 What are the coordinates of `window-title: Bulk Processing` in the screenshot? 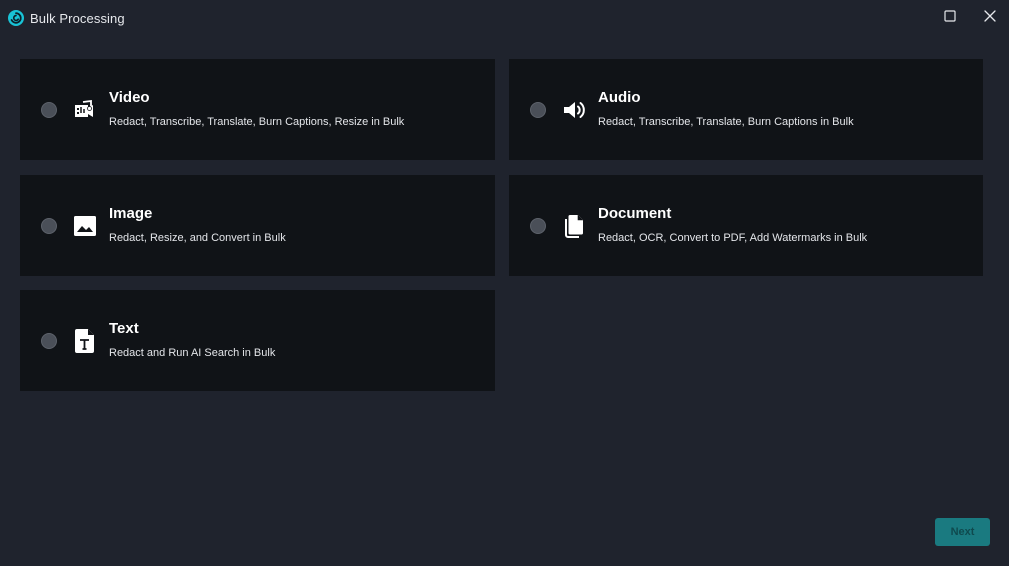 It's located at (77, 18).